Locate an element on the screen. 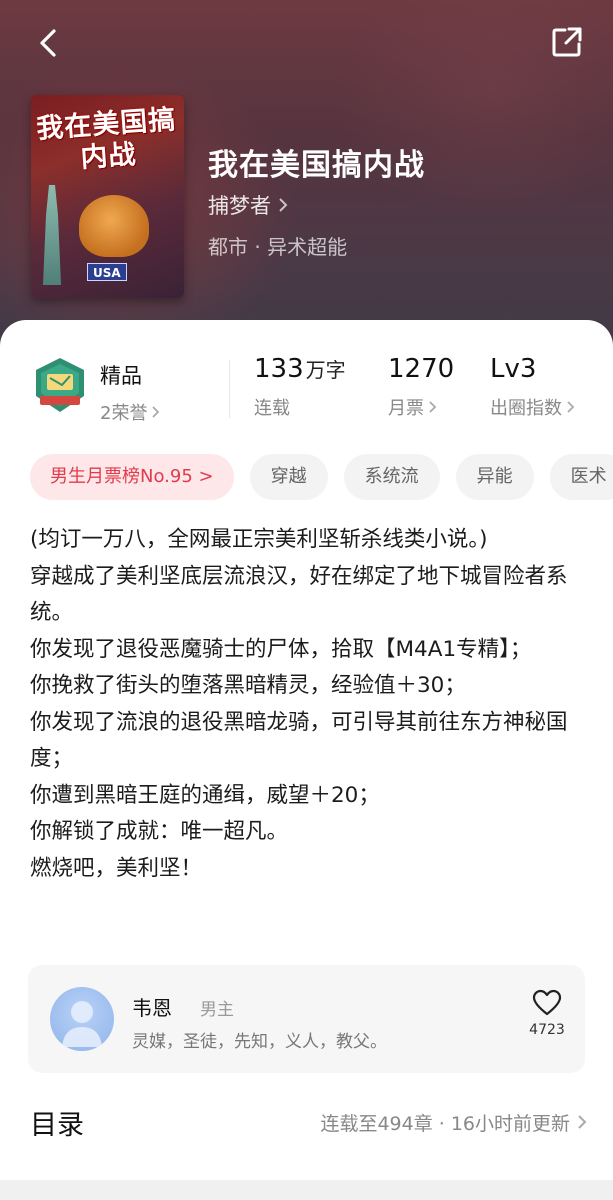 Image resolution: width=613 pixels, height=1200 pixels. table-of-contents-row: 目录 连载至494章 · 16小时前更新 is located at coordinates (309, 1122).